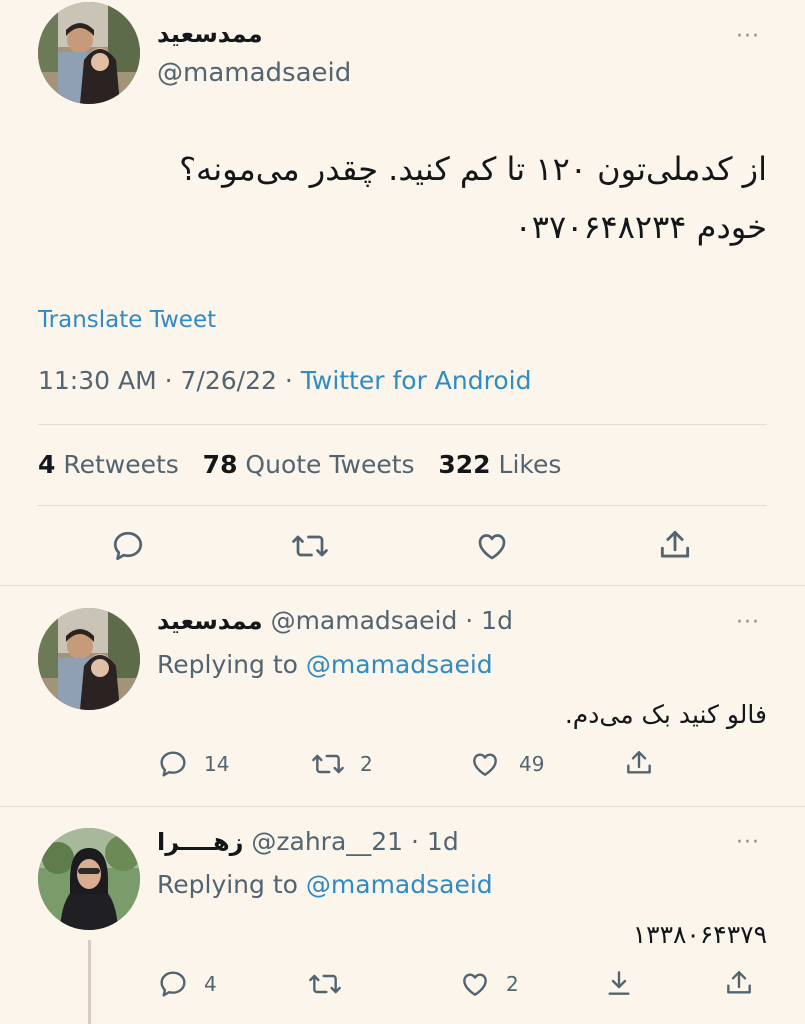 The width and height of the screenshot is (805, 1024). I want to click on reply-action-bar: 14 2 49, so click(467, 764).